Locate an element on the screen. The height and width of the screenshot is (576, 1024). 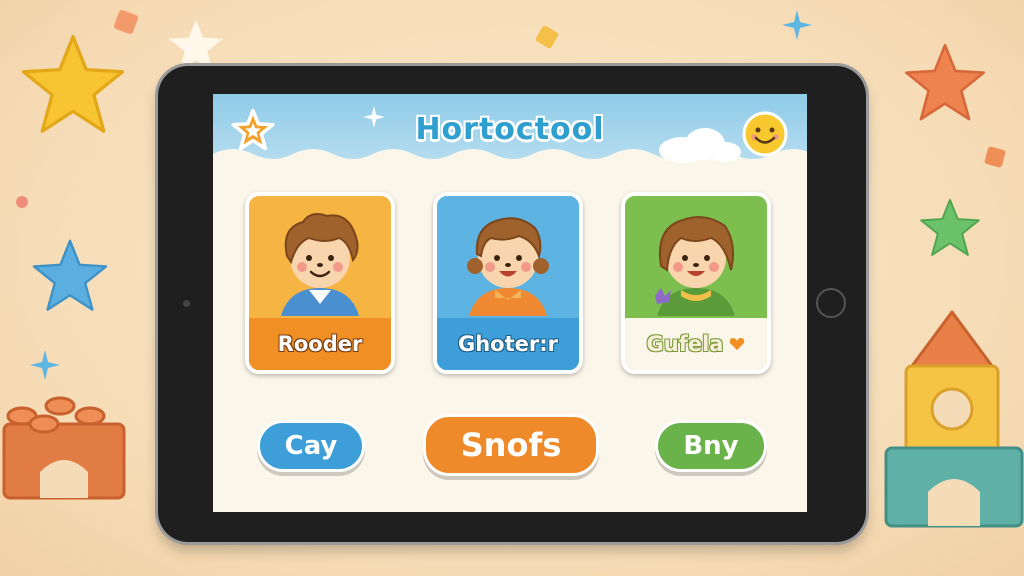
home-button is located at coordinates (831, 303).